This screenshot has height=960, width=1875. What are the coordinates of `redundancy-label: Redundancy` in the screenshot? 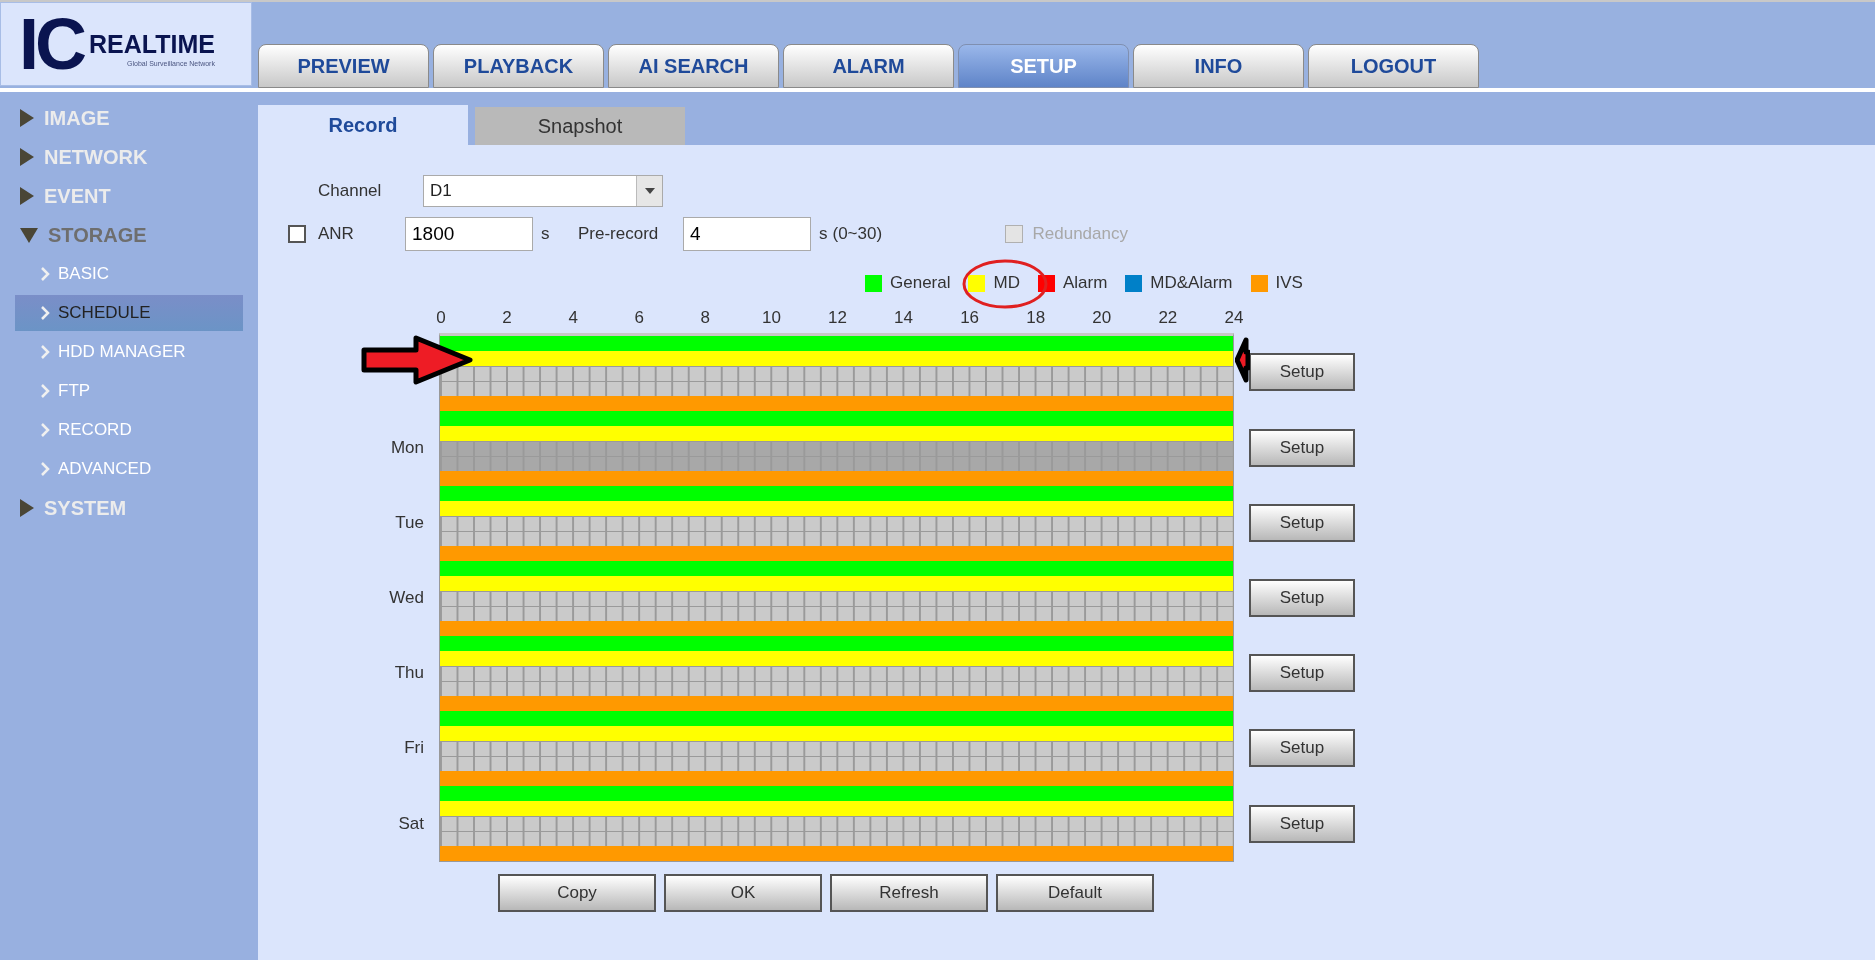 It's located at (1080, 234).